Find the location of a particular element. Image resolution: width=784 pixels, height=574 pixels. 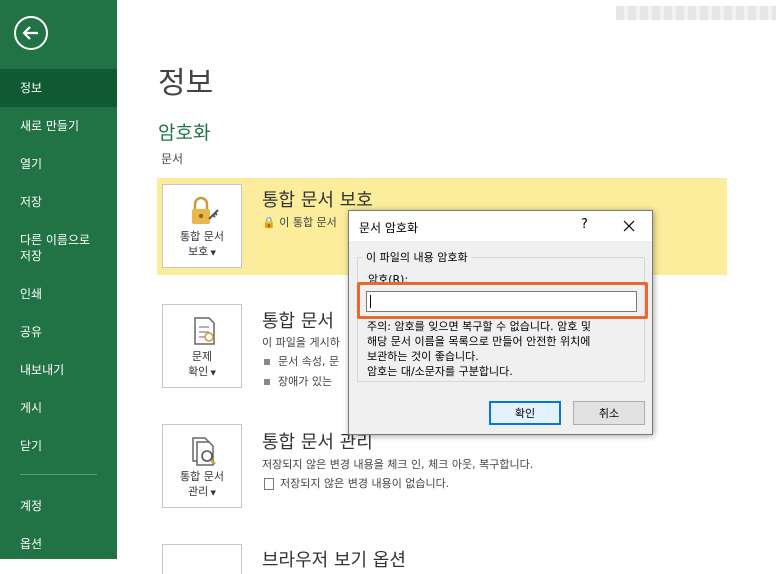

browser-view-options-button is located at coordinates (202, 559).